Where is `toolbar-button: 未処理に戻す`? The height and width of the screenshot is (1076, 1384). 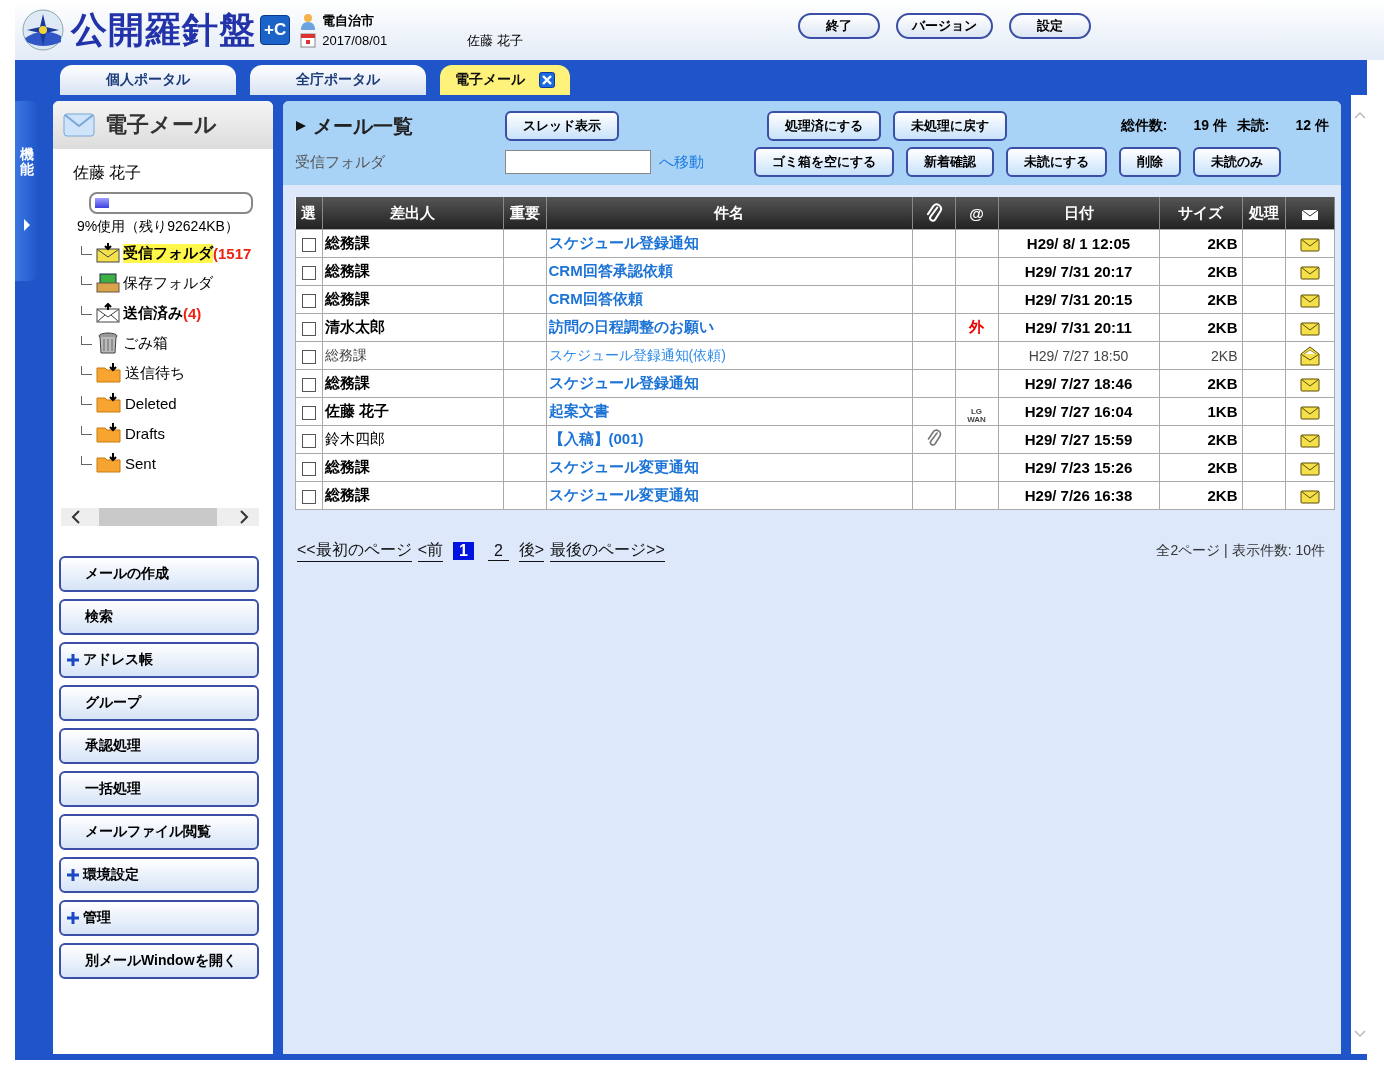
toolbar-button: 未処理に戻す is located at coordinates (950, 126).